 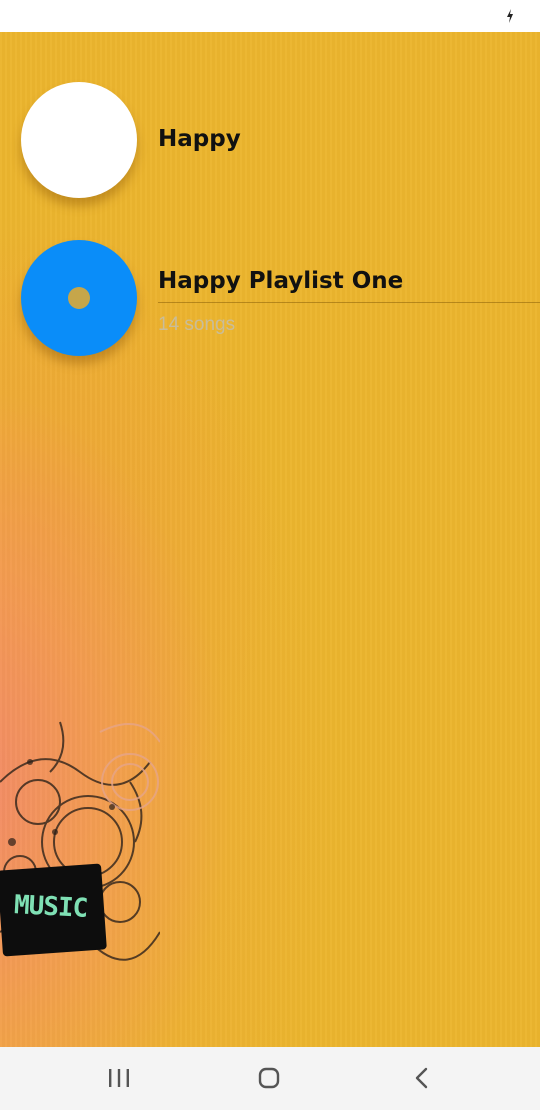 I want to click on list-item-title: Happy, so click(x=199, y=139).